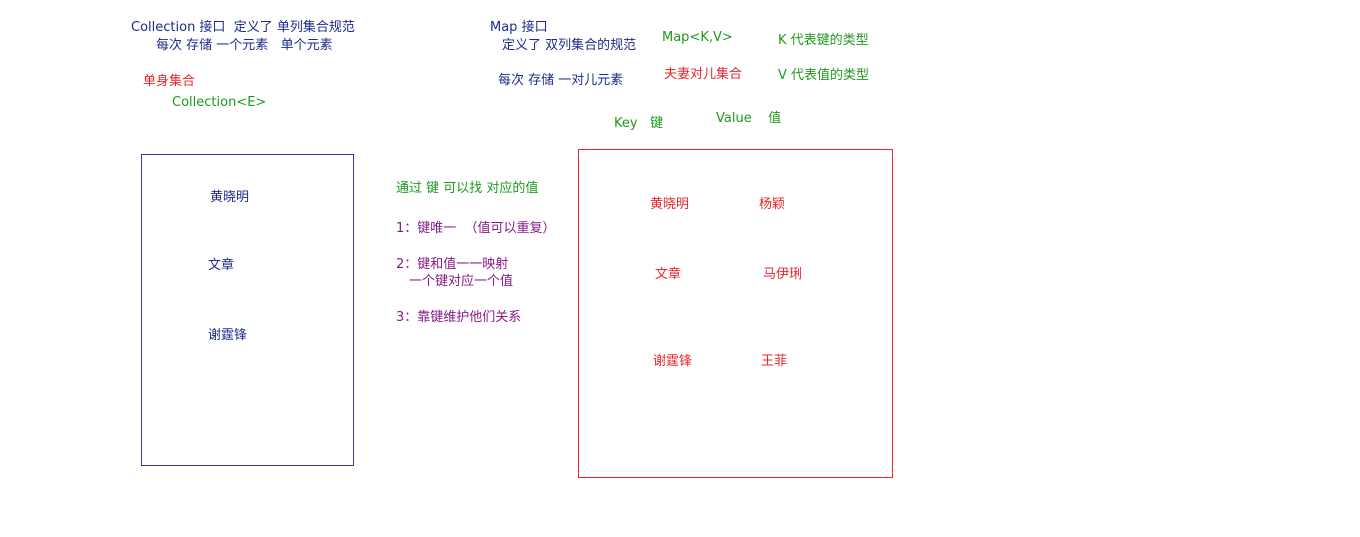 The width and height of the screenshot is (1360, 537). Describe the element at coordinates (783, 274) in the screenshot. I see `map-value: 马伊琍` at that location.